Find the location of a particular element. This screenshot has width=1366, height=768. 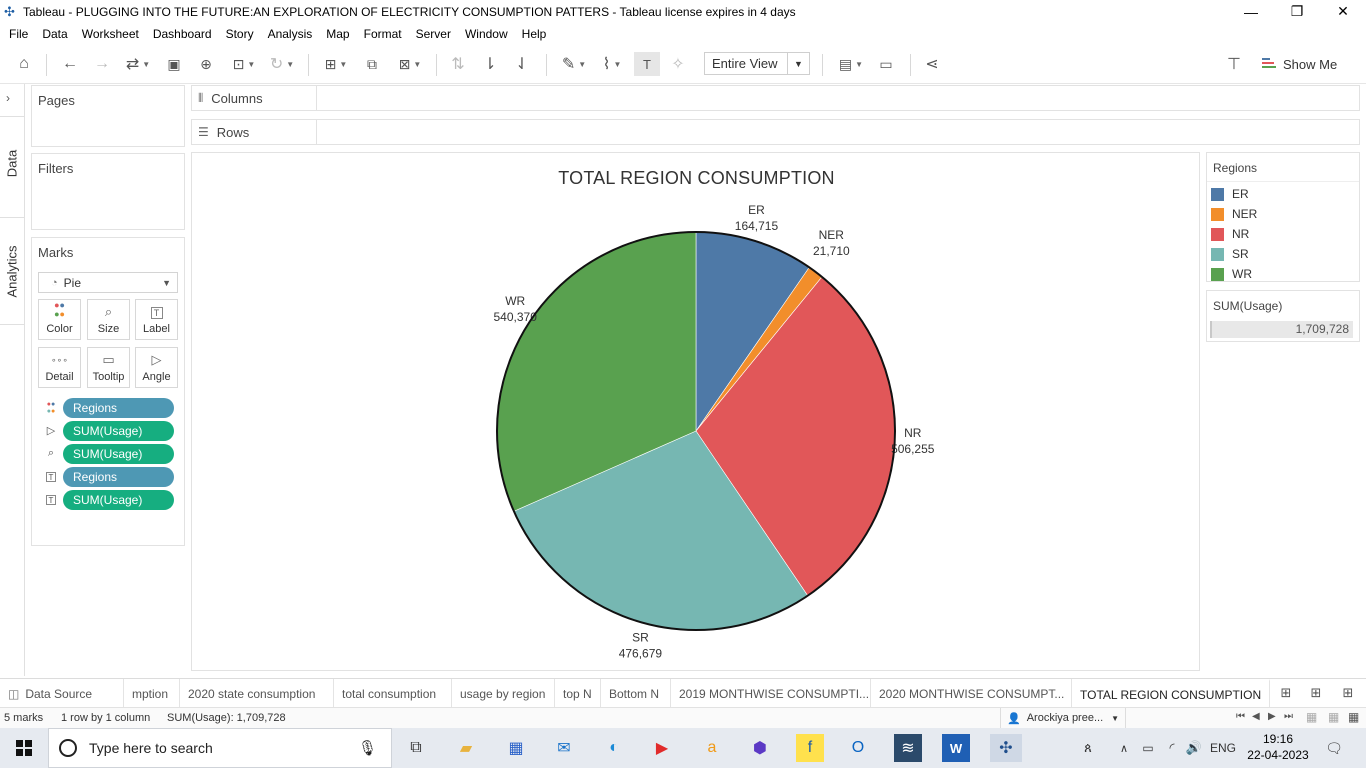

rows-shelf: ☰ Rows is located at coordinates (775, 132).